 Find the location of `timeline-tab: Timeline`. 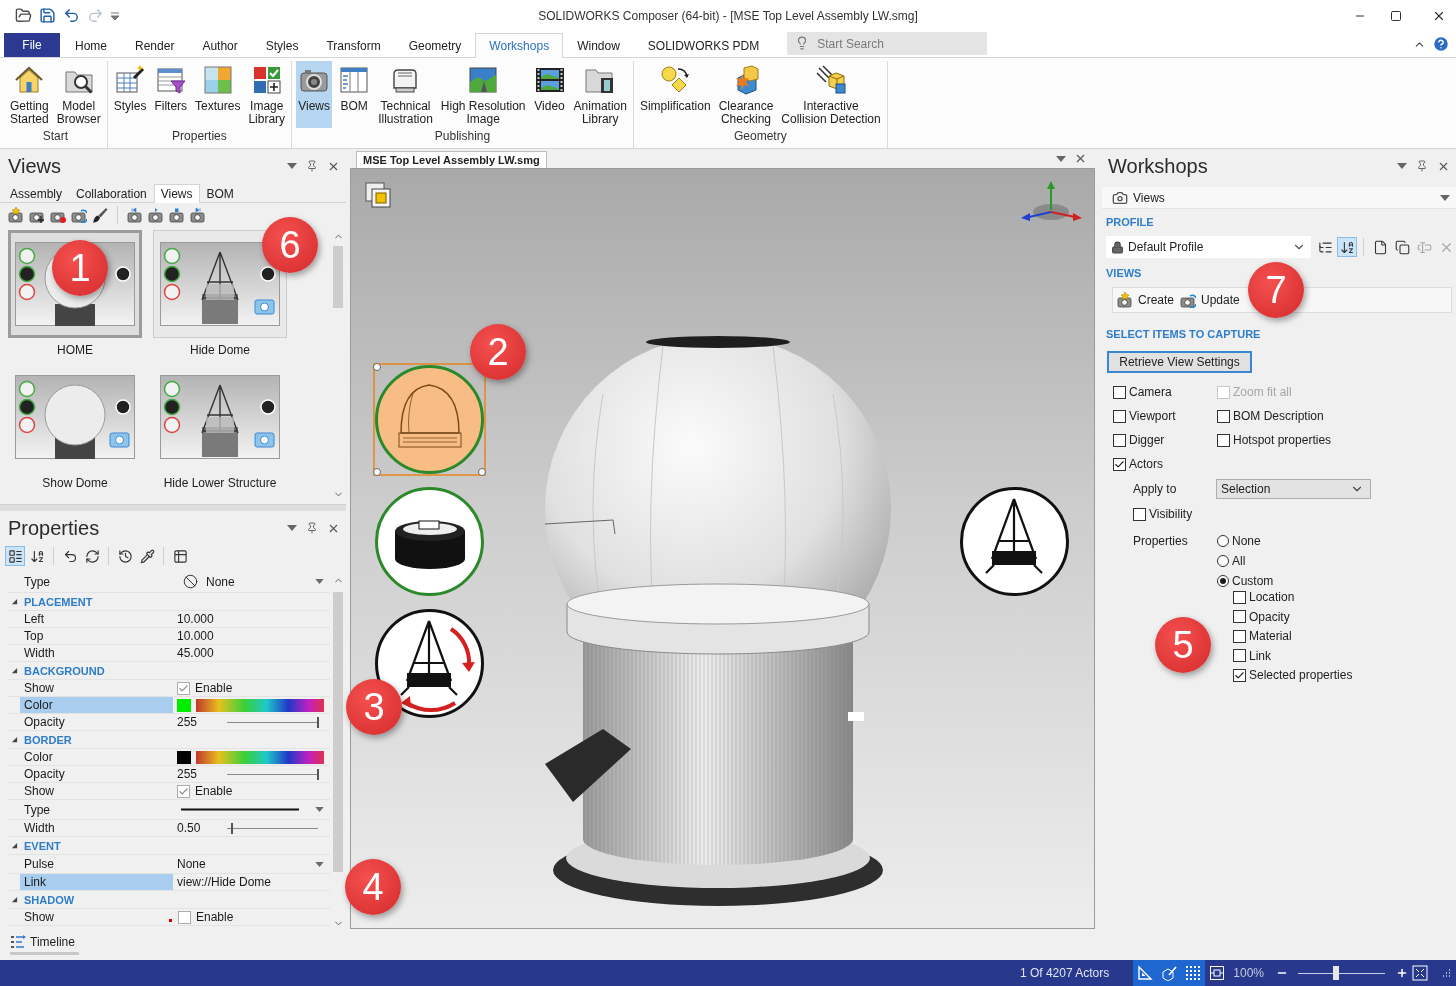

timeline-tab: Timeline is located at coordinates (44, 945).